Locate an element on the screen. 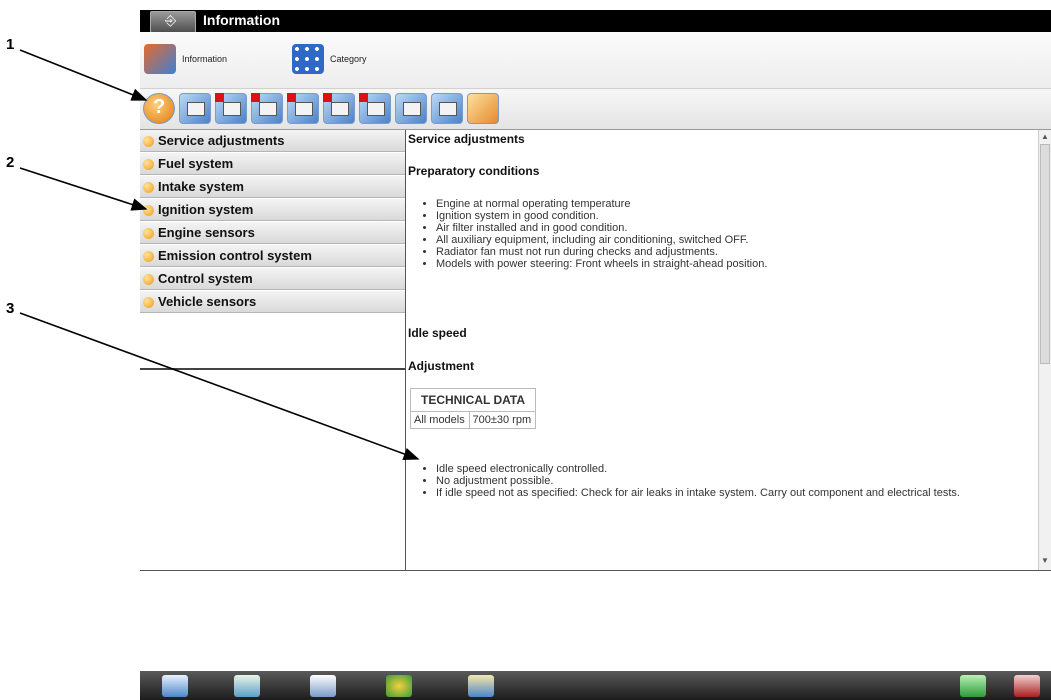  tools-icon is located at coordinates (339, 108).